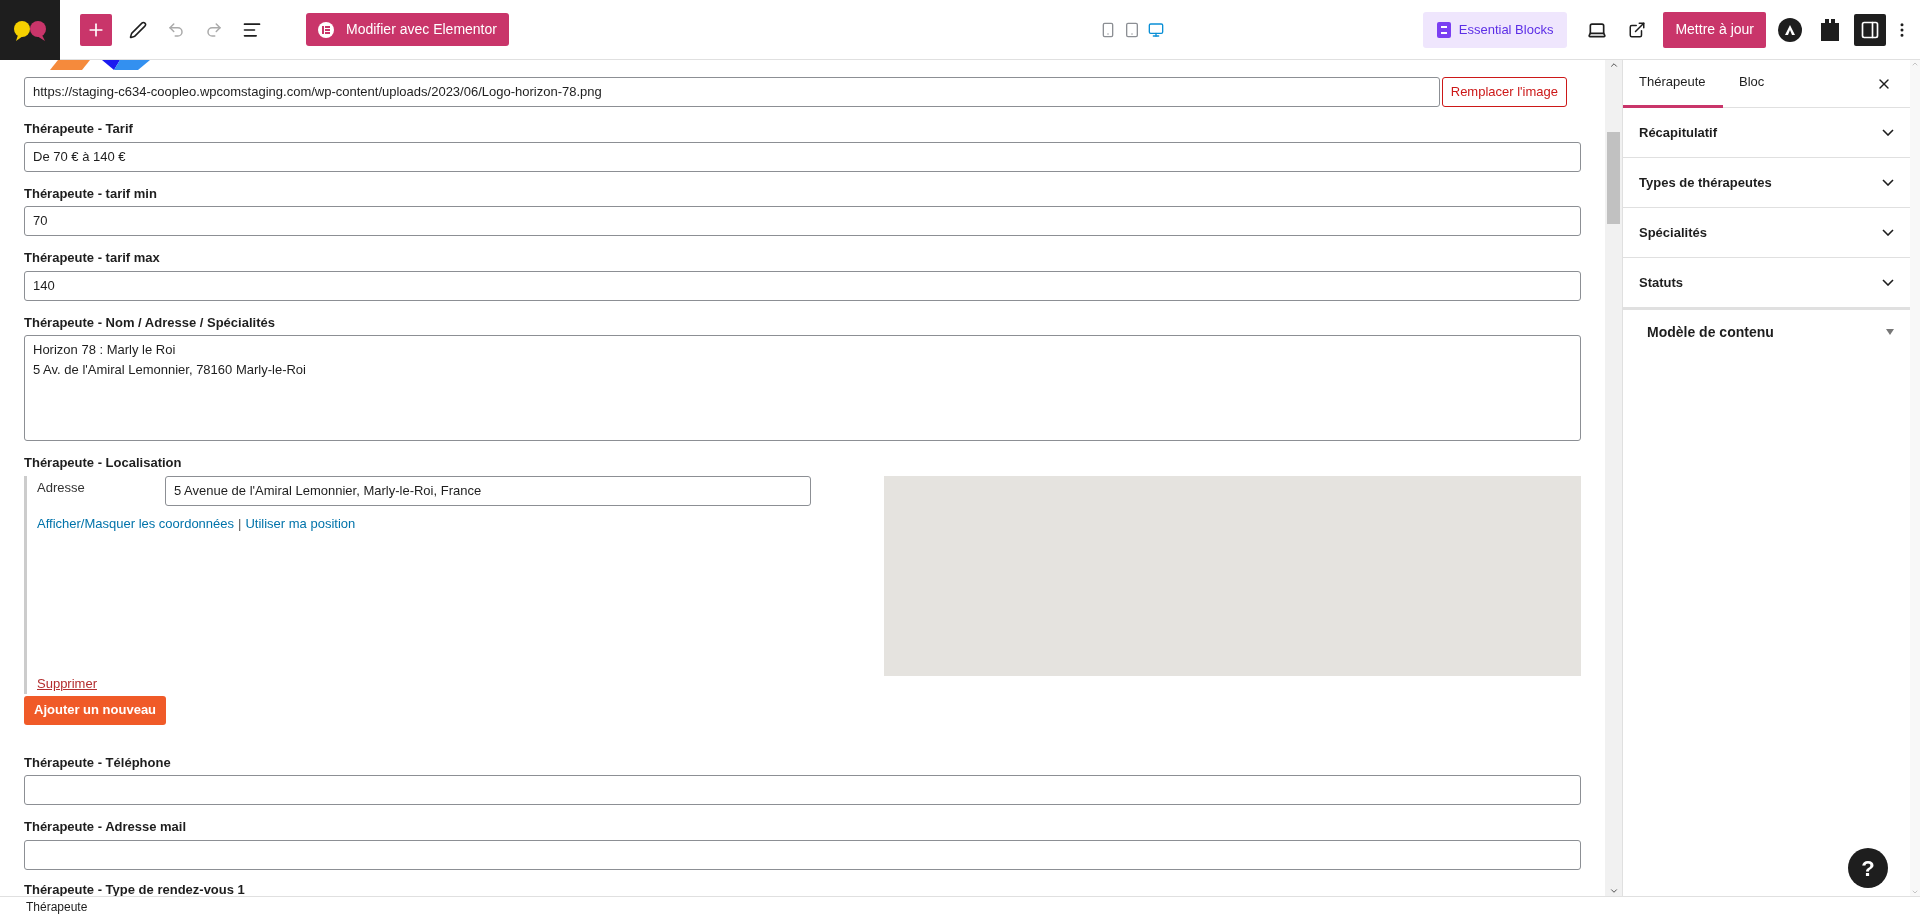 The height and width of the screenshot is (916, 1920). I want to click on field-label: Thérapeute - tarif min, so click(91, 193).